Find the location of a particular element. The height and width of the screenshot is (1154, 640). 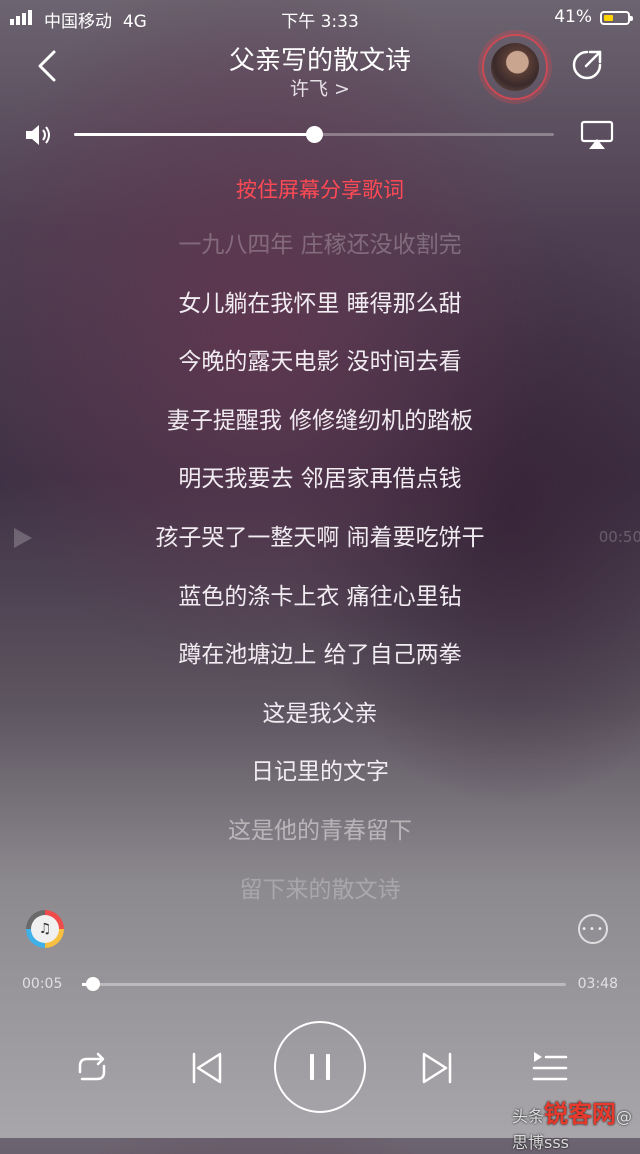

next-track-button is located at coordinates (436, 1068).